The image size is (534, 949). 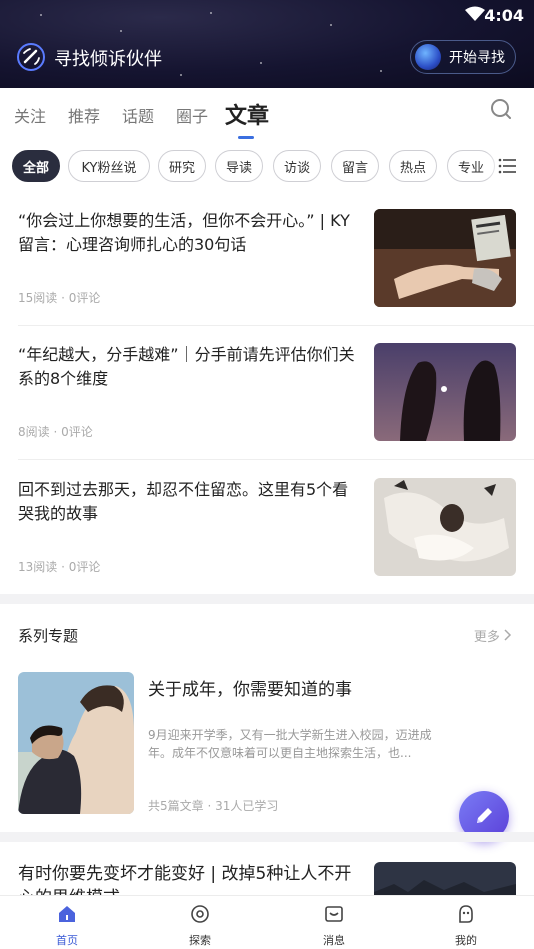 I want to click on home-icon, so click(x=67, y=914).